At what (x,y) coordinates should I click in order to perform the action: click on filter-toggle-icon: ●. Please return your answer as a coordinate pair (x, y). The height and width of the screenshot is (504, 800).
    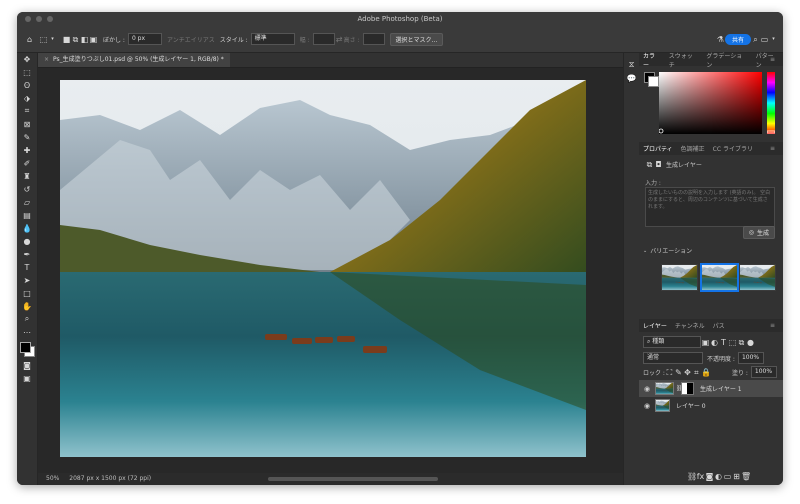
    Looking at the image, I should click on (750, 342).